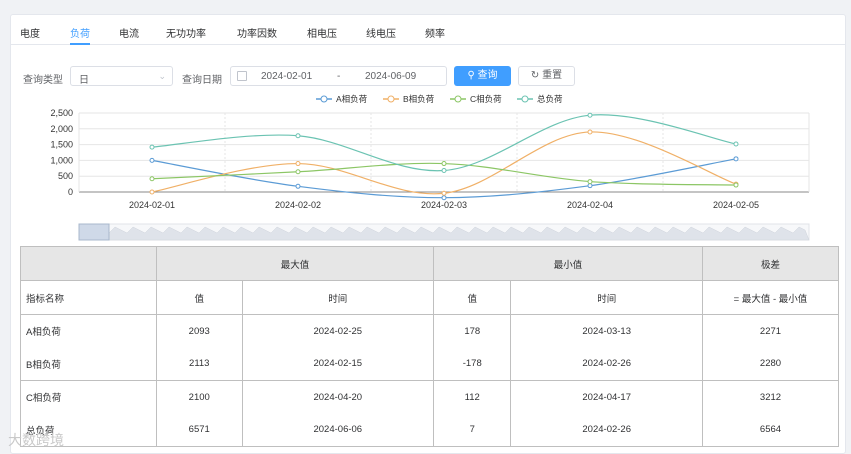 This screenshot has height=454, width=851. Describe the element at coordinates (43, 80) in the screenshot. I see `query-type-label: 查询类型` at that location.